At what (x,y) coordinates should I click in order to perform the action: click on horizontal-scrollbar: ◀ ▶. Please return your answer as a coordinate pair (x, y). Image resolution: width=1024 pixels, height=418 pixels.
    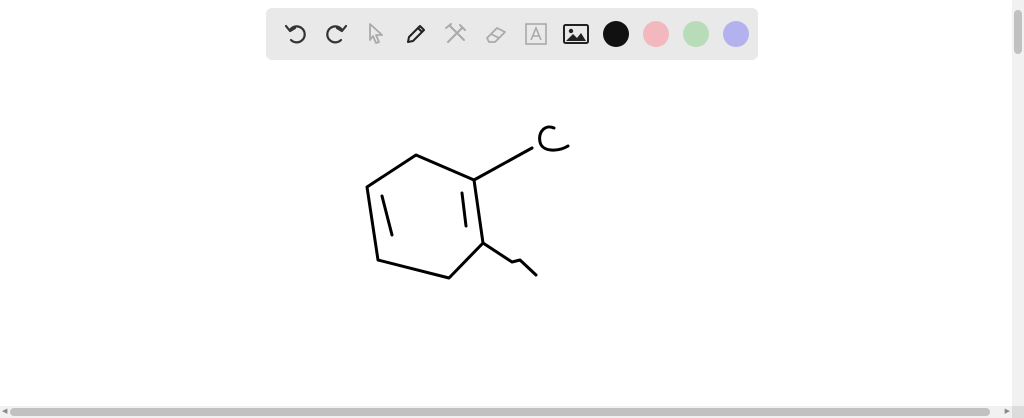
    Looking at the image, I should click on (506, 412).